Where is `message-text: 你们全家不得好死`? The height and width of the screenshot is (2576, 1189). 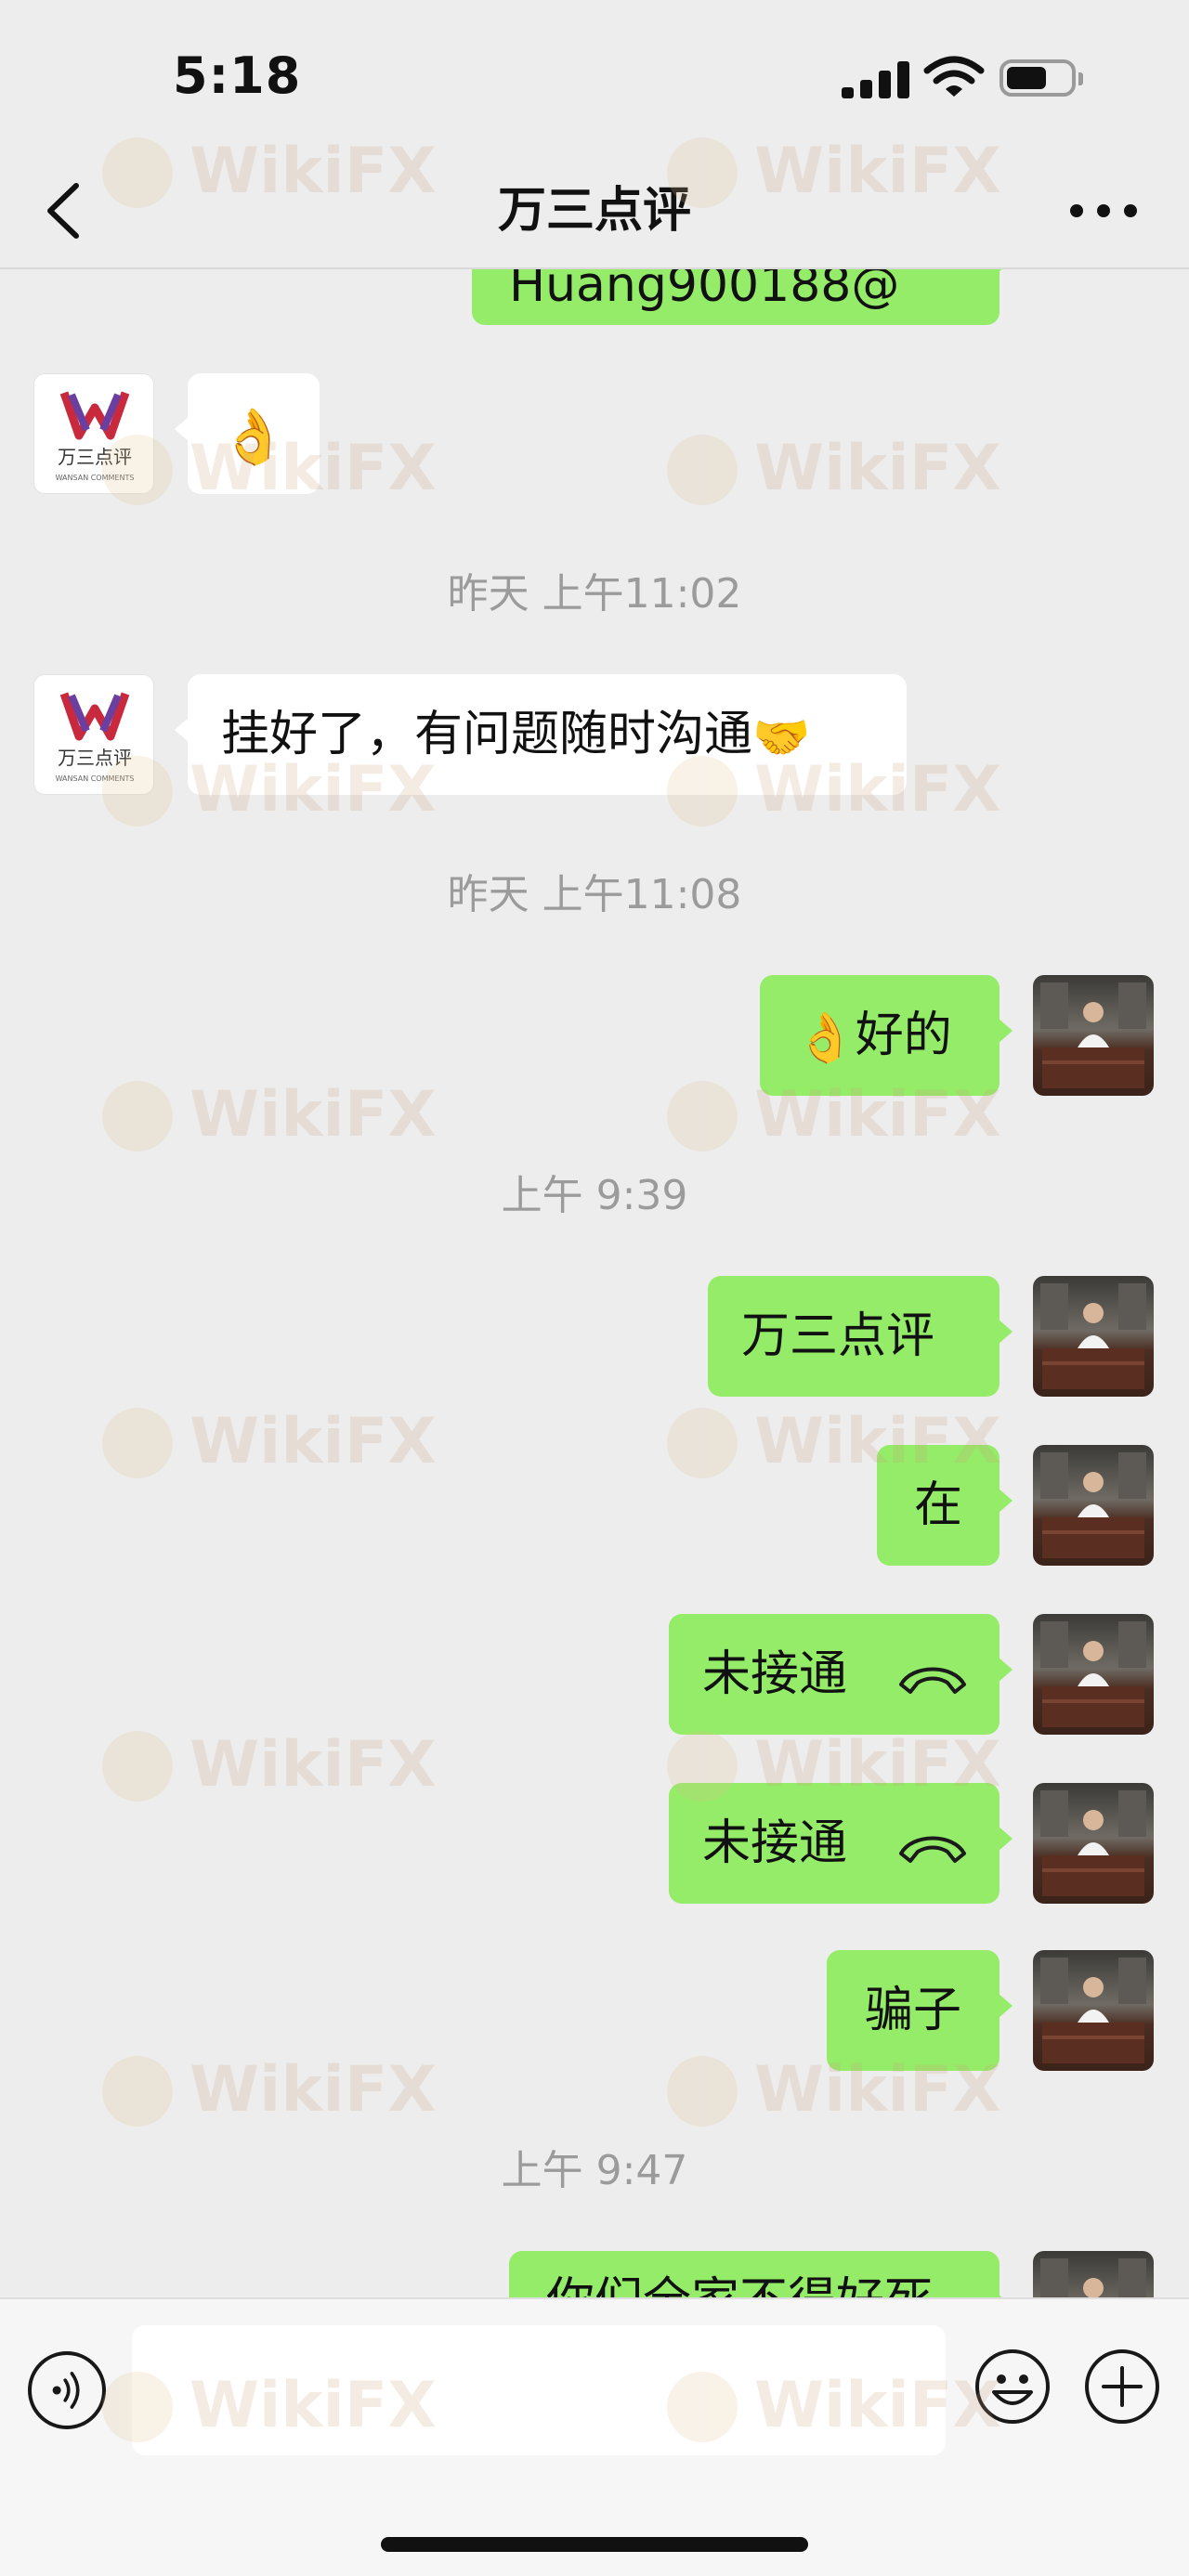
message-text: 你们全家不得好死 is located at coordinates (740, 2285).